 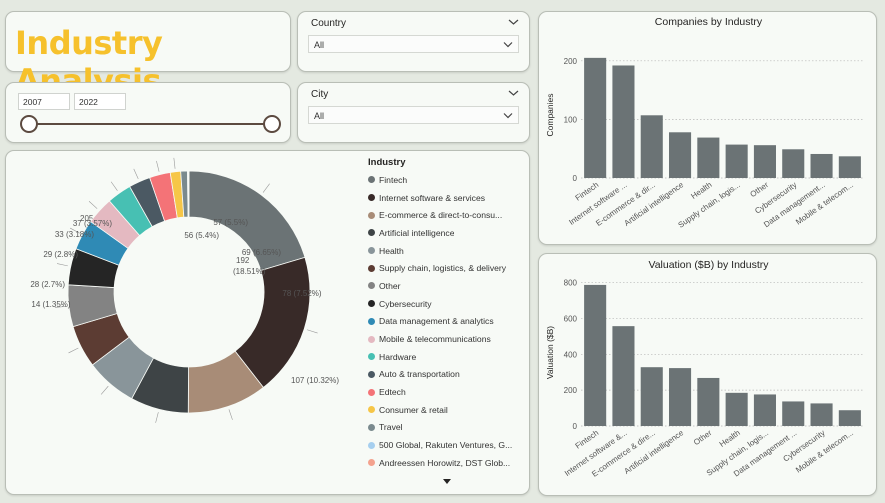 What do you see at coordinates (571, 354) in the screenshot?
I see `y-tick-label: 400` at bounding box center [571, 354].